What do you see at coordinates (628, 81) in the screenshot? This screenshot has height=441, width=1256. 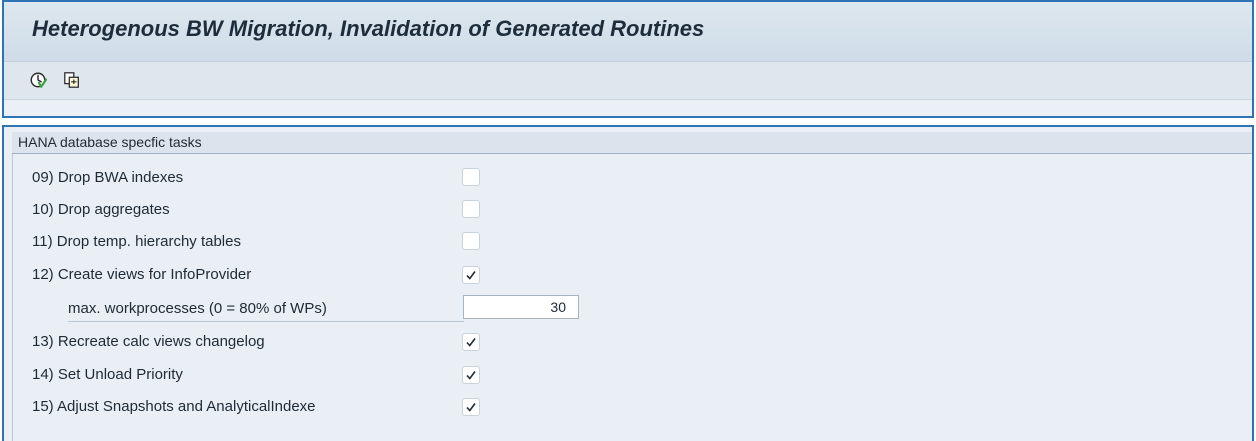 I see `application-toolbar` at bounding box center [628, 81].